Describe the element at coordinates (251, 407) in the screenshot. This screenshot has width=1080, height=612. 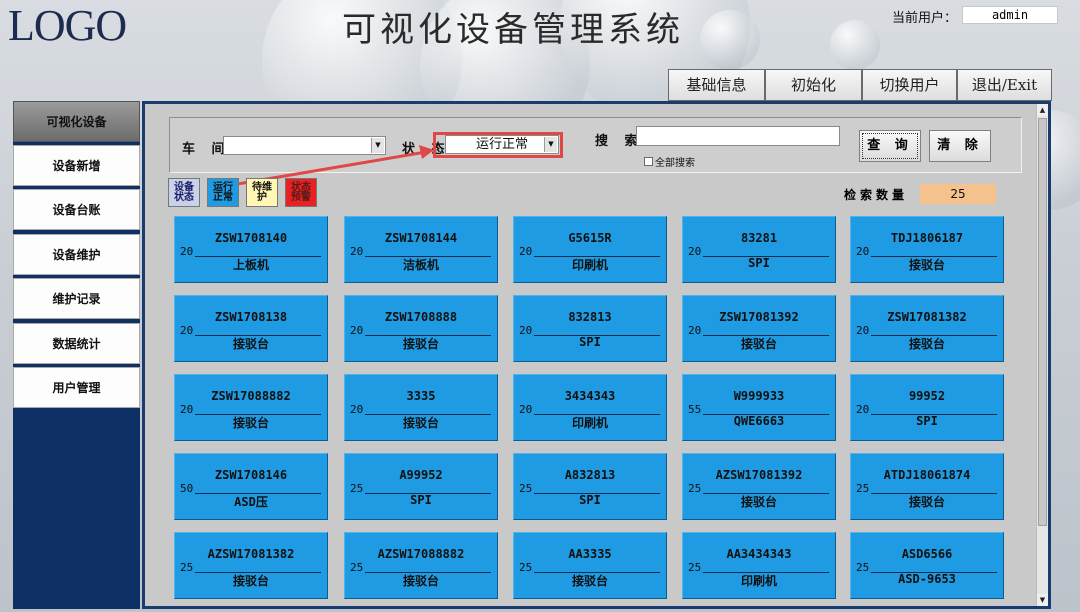
I see `device-card: ZSW17088882 20 接驳台` at that location.